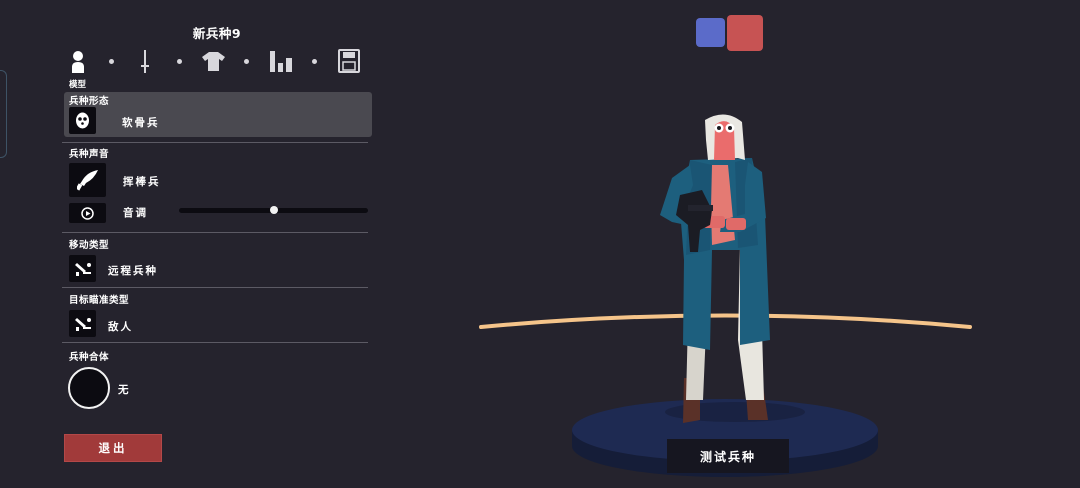 This screenshot has height=488, width=1080. I want to click on targeting-type-value: 敌人, so click(120, 327).